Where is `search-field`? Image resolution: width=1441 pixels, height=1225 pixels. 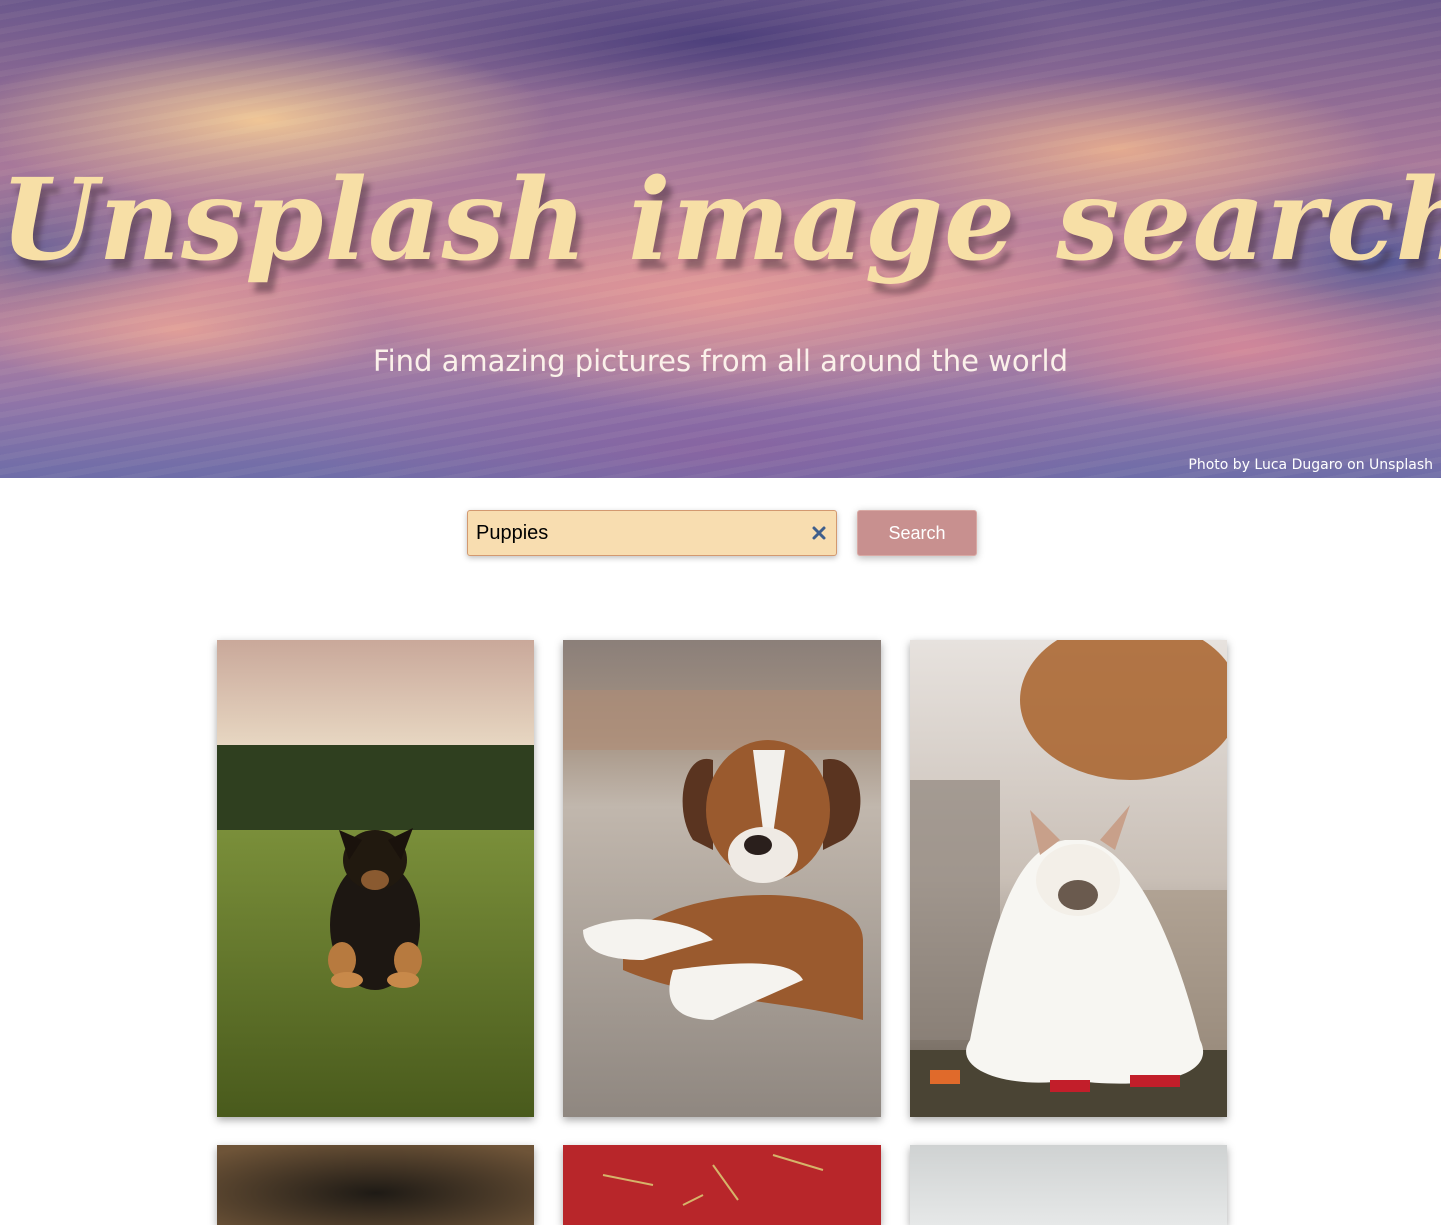 search-field is located at coordinates (652, 533).